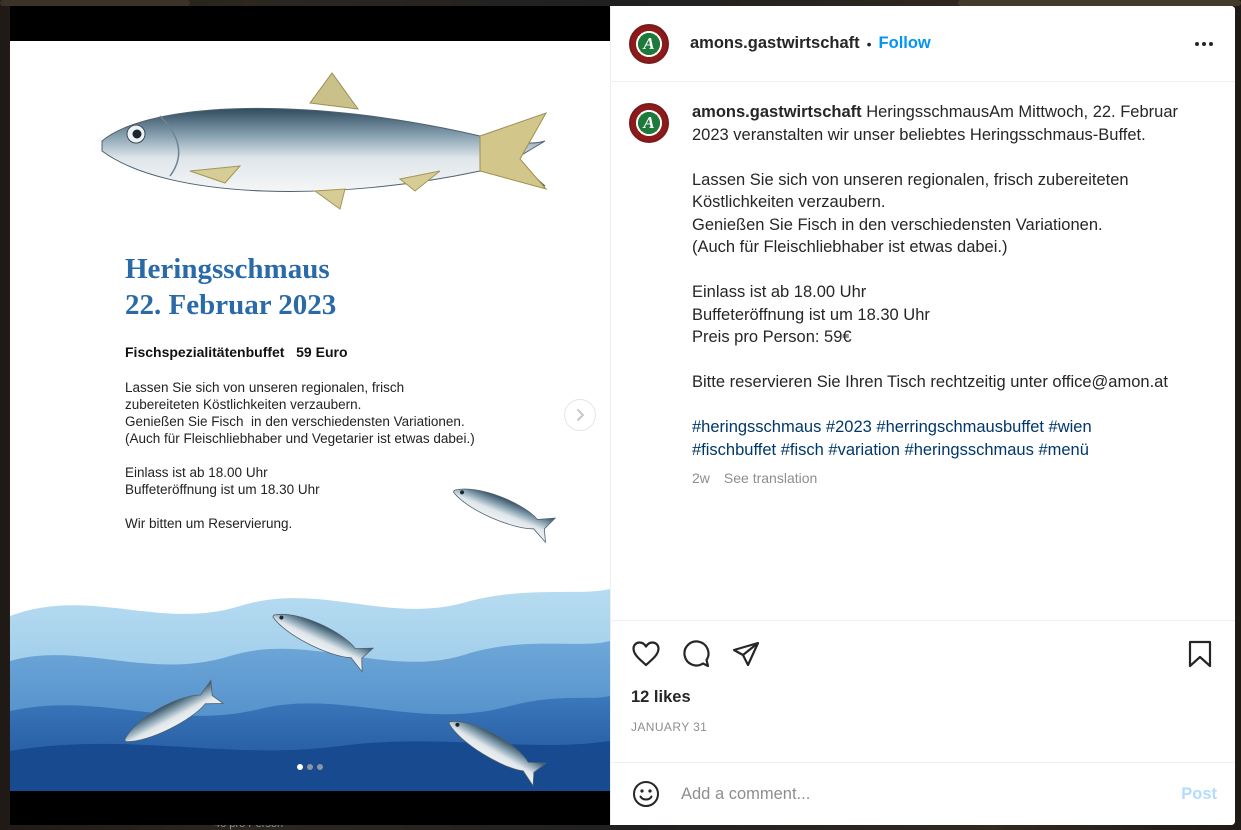 Image resolution: width=1241 pixels, height=830 pixels. I want to click on comment-bar: Post, so click(923, 793).